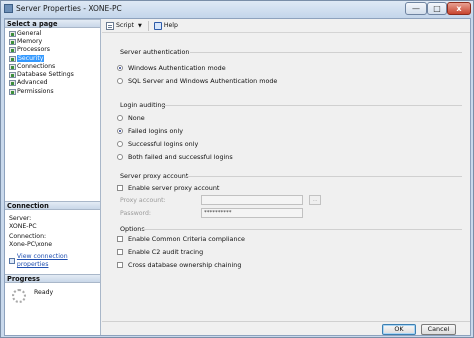 The image size is (474, 338). Describe the element at coordinates (157, 25) in the screenshot. I see `help-icon` at that location.